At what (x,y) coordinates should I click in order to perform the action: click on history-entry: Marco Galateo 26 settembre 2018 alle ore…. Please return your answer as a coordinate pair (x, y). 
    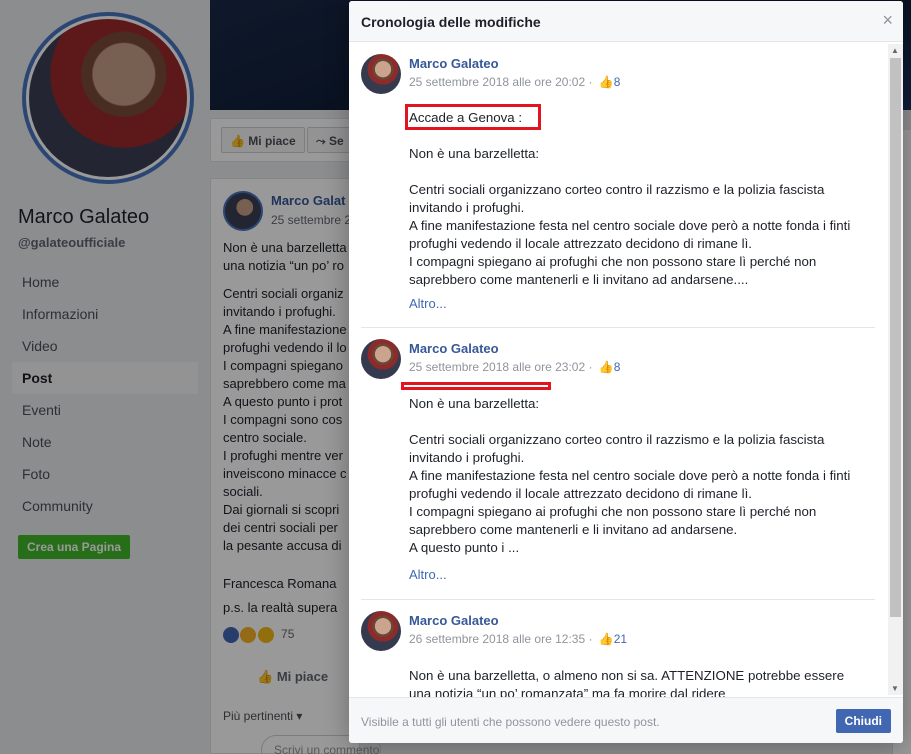
    Looking at the image, I should click on (618, 654).